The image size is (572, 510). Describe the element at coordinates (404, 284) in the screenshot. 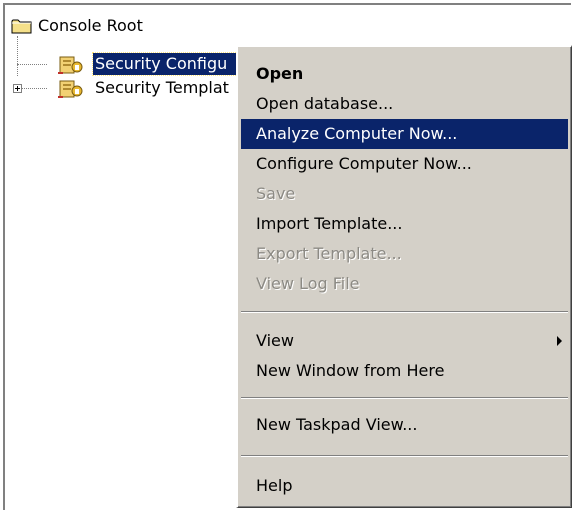

I see `menu-item-view-log-file: View Log File` at that location.